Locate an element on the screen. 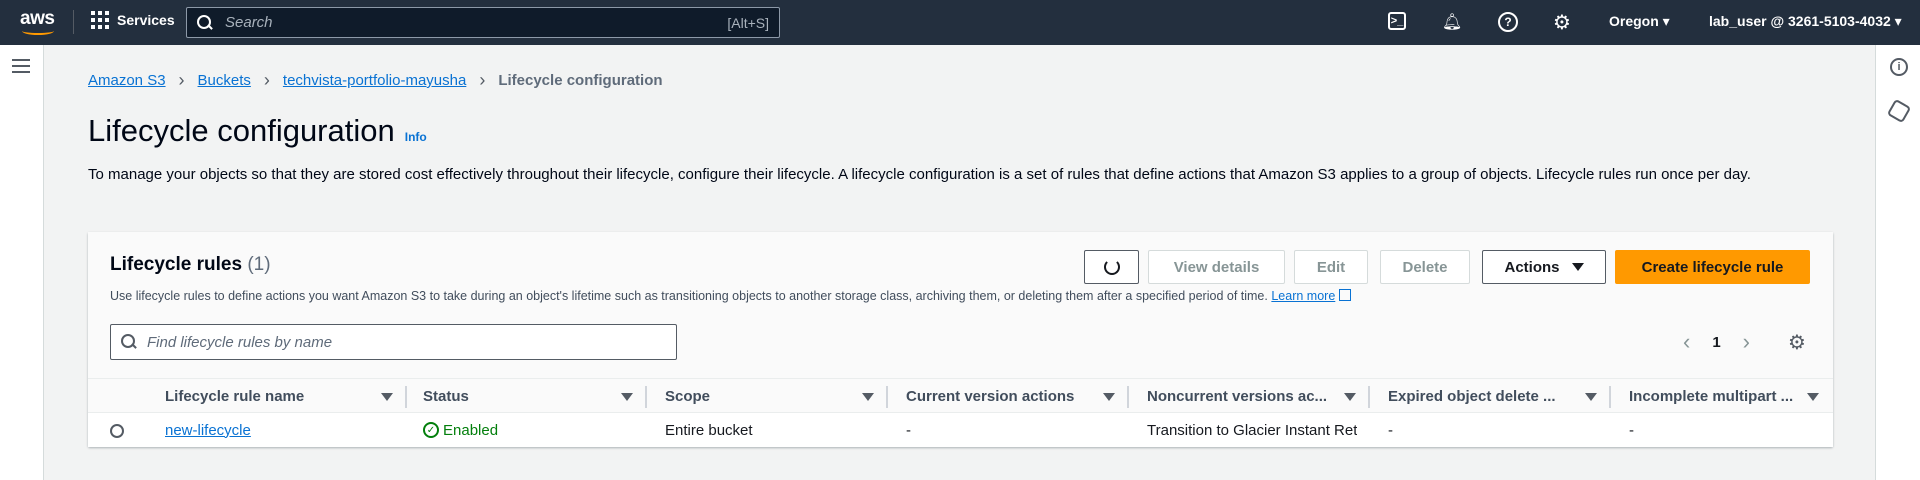  column-header-current-version-actions: Current version actions is located at coordinates (1008, 396).